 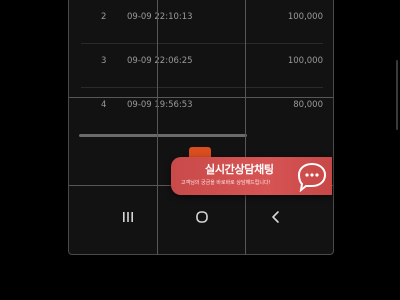 I want to click on table-row: 4 09-09 19:56:53 80,000, so click(x=202, y=110).